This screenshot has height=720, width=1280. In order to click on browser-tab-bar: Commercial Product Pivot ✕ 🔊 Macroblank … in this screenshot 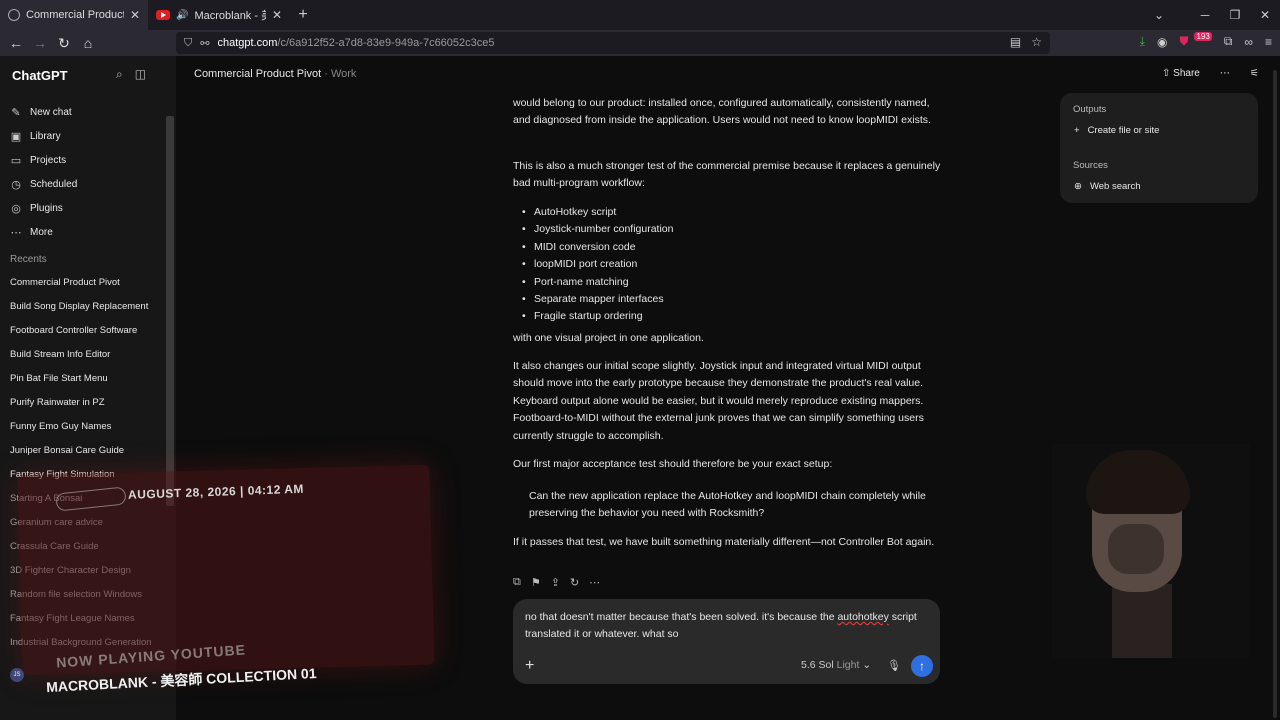, I will do `click(640, 15)`.